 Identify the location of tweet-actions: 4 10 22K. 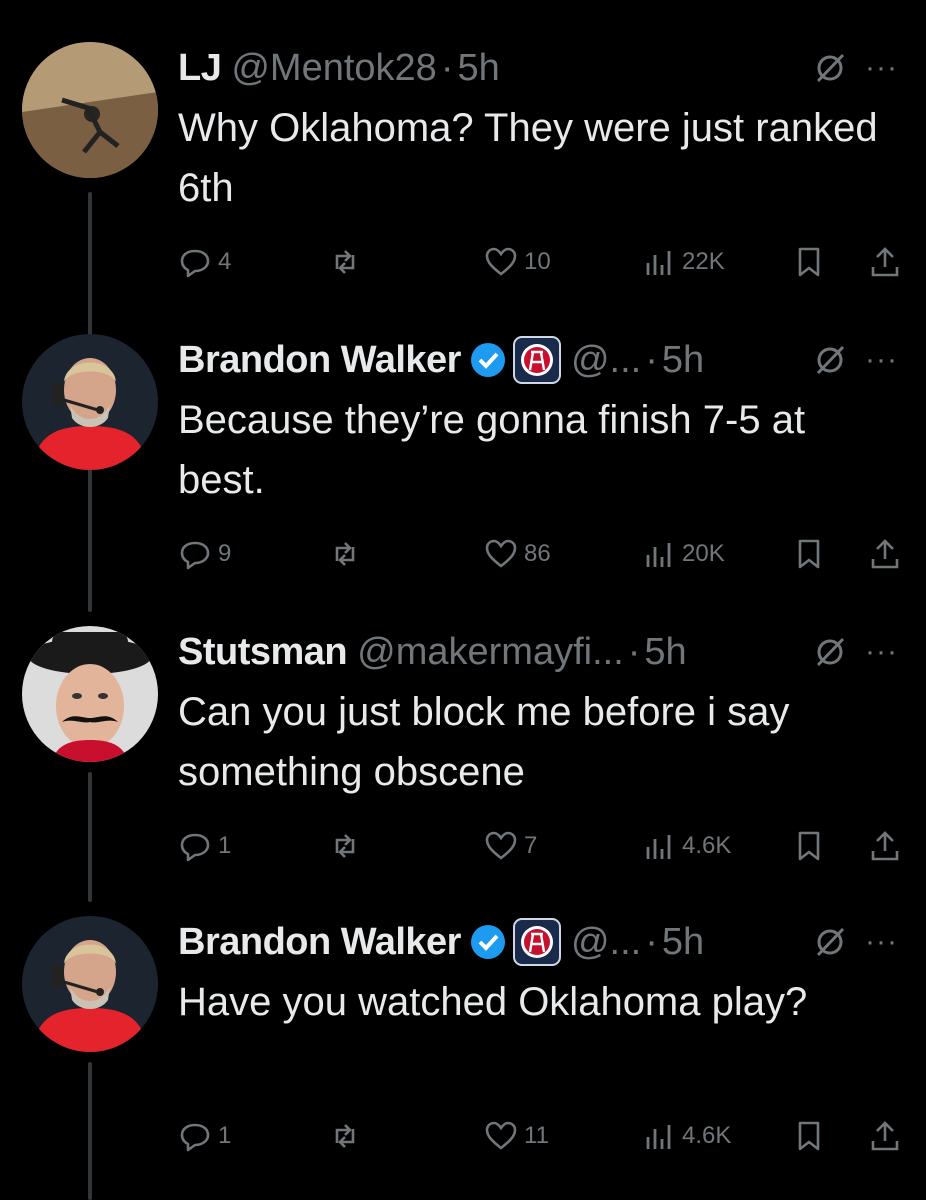
(543, 262).